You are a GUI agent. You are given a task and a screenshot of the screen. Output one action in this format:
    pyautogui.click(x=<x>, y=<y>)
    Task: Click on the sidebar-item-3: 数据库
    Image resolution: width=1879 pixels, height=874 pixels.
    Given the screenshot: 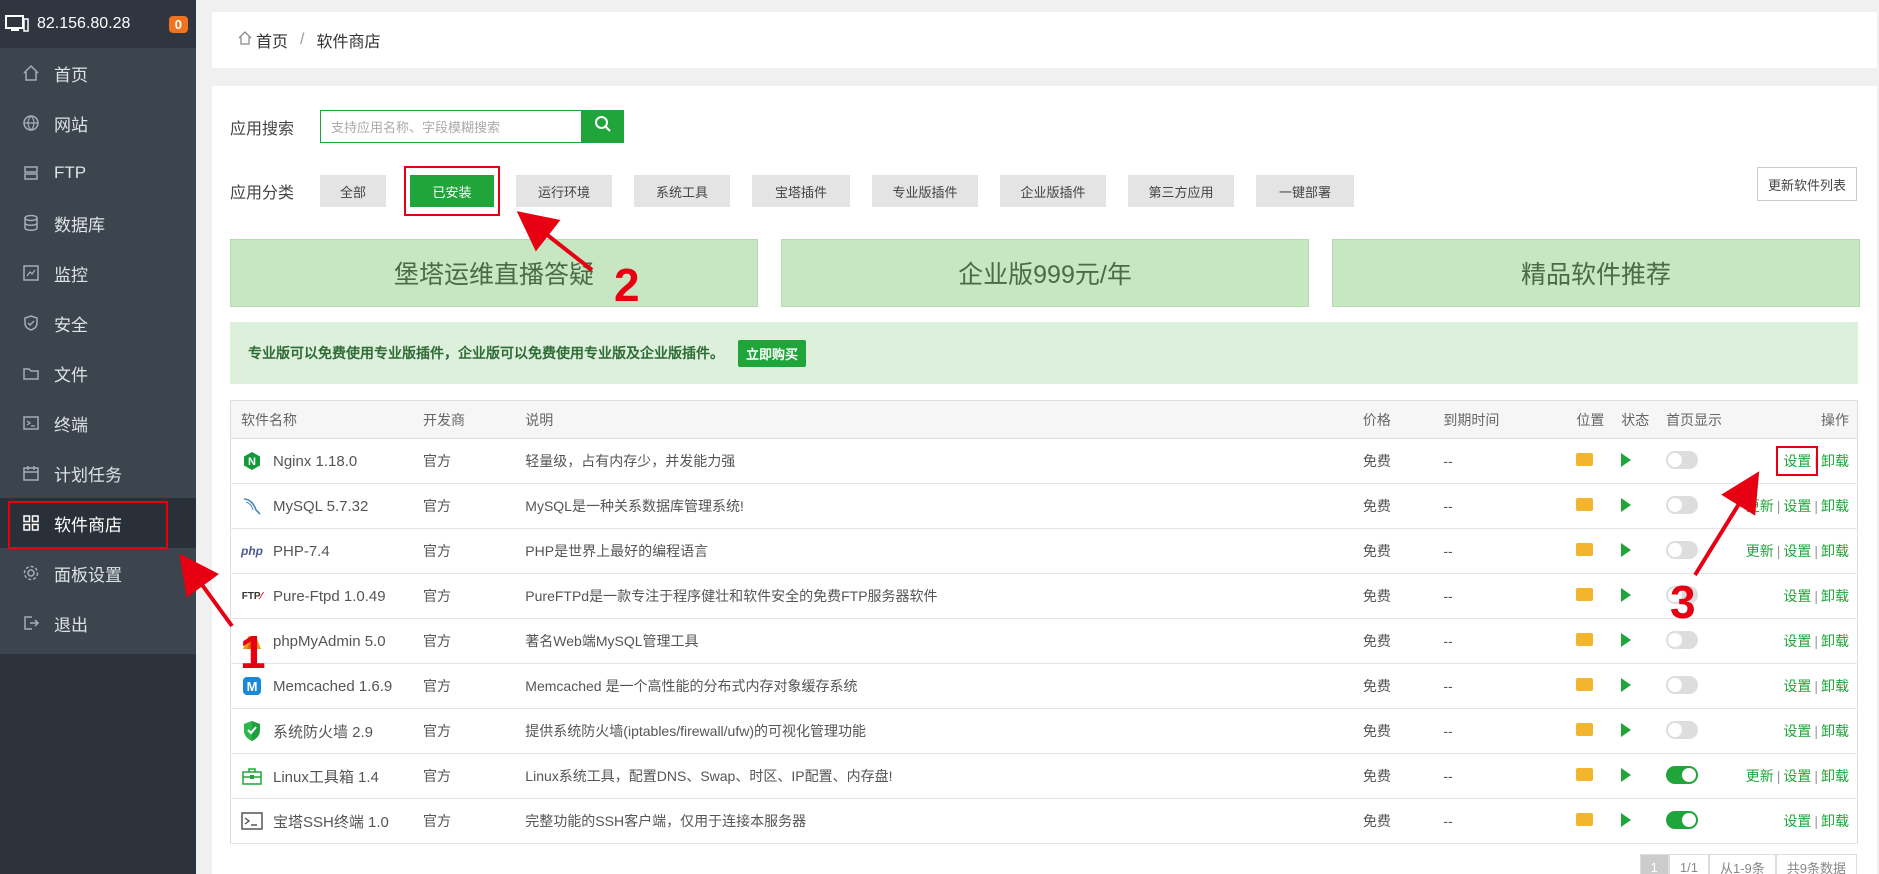 What is the action you would take?
    pyautogui.click(x=98, y=223)
    